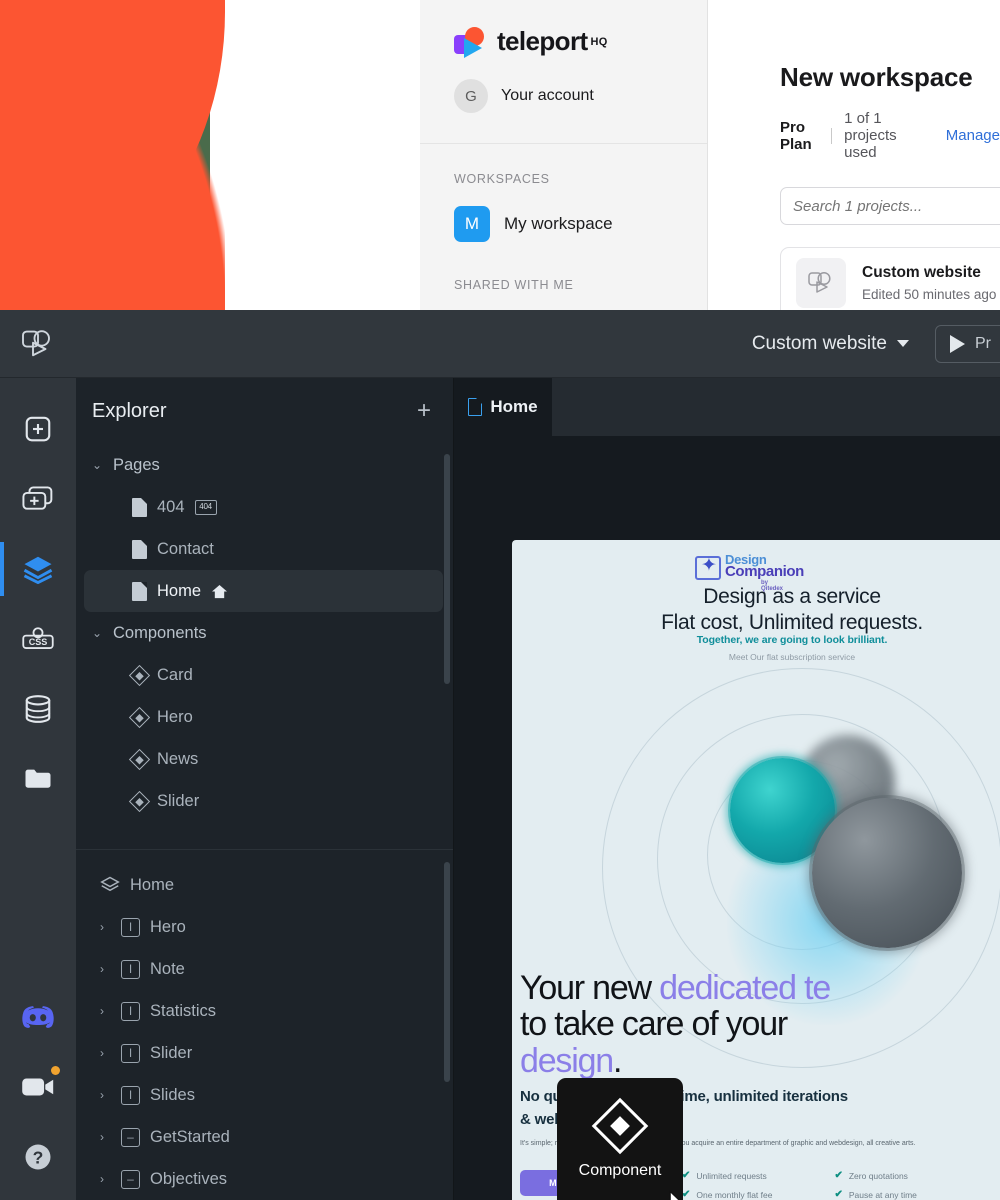 The height and width of the screenshot is (1200, 1000). Describe the element at coordinates (264, 717) in the screenshot. I see `tree-item-hero: Hero` at that location.